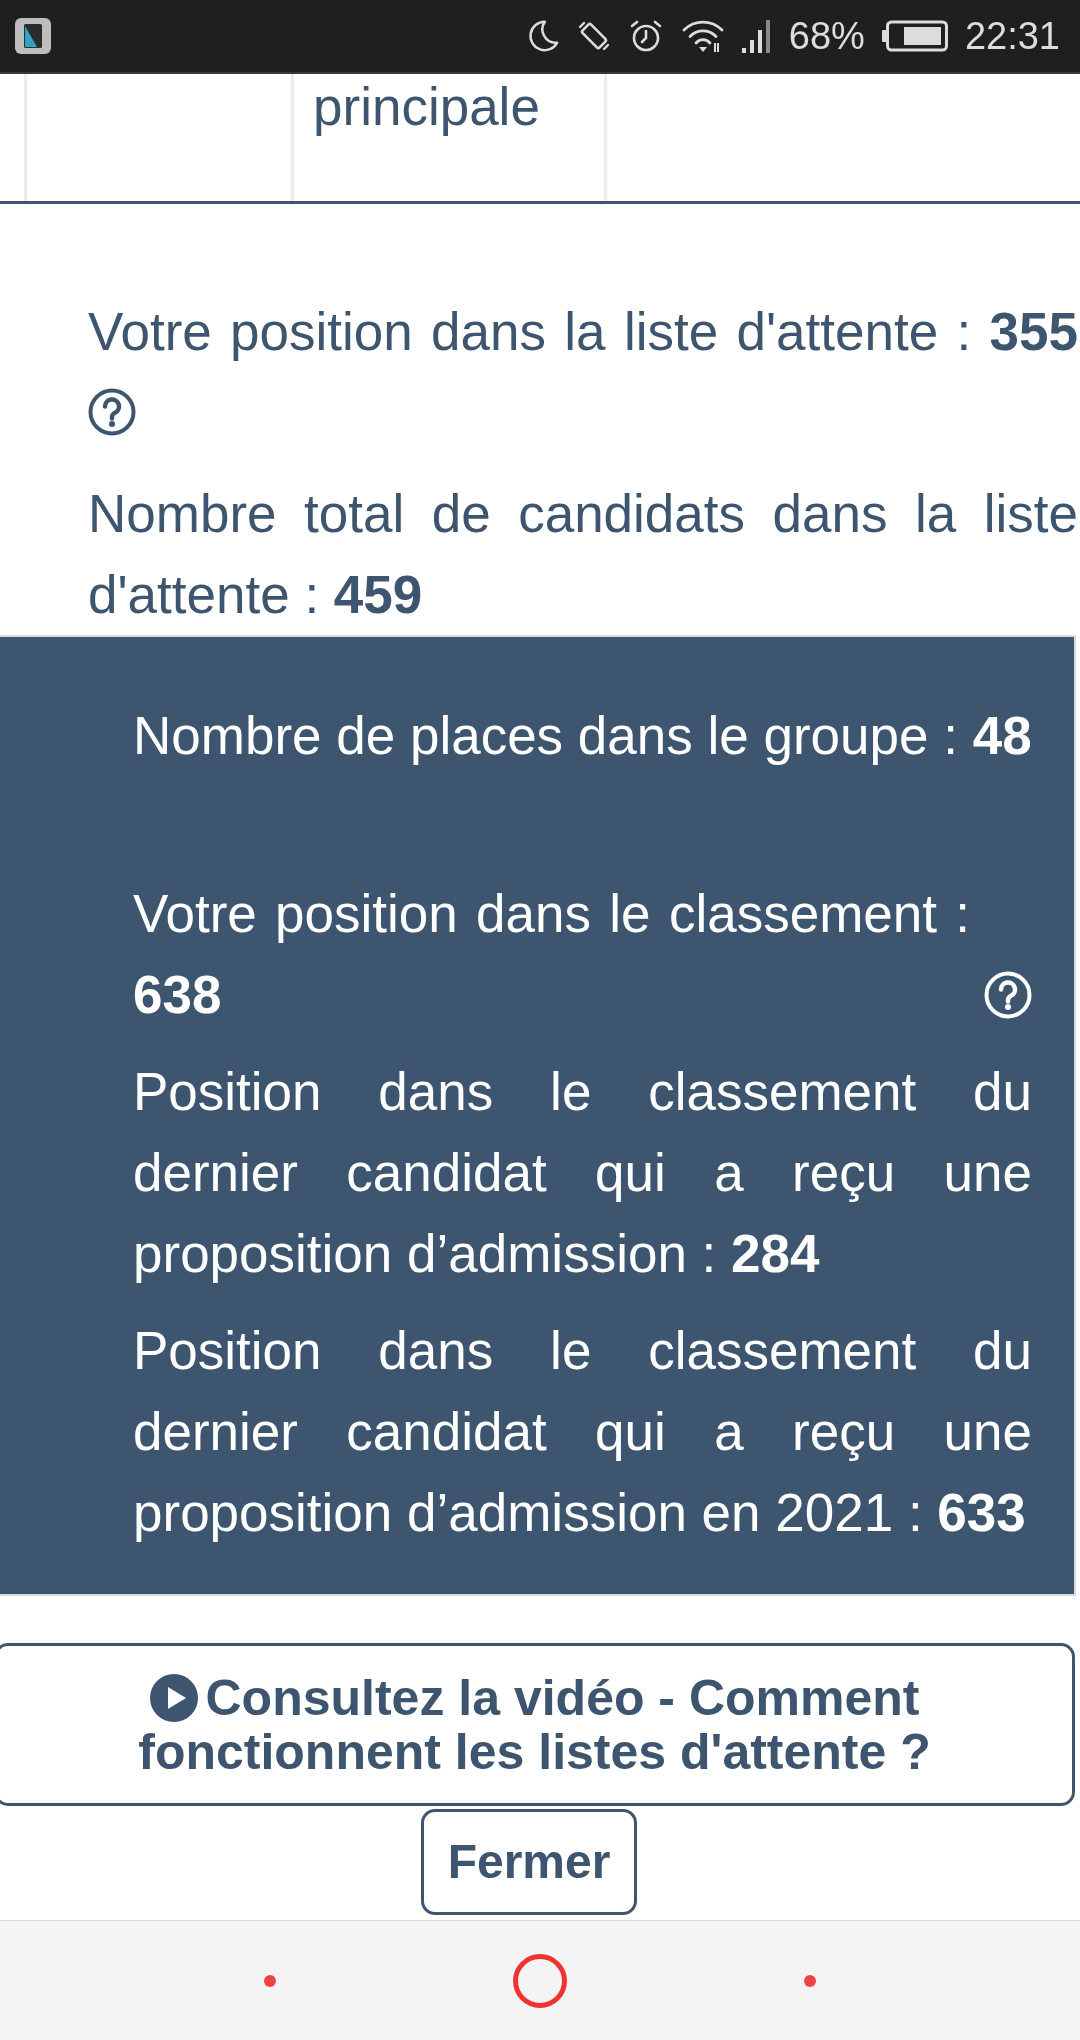  Describe the element at coordinates (33, 36) in the screenshot. I see `tablet-app-icon` at that location.